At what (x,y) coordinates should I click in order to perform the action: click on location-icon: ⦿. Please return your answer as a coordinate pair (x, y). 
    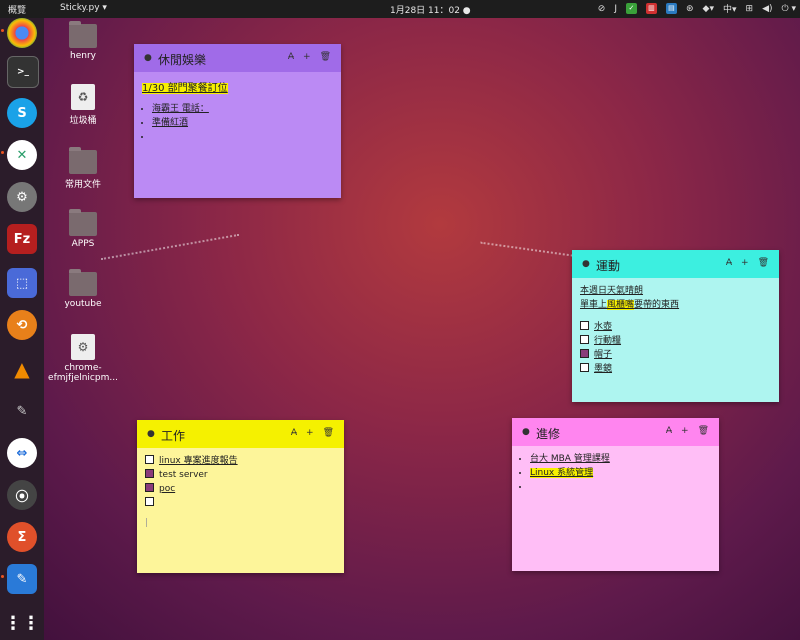
    Looking at the image, I should click on (22, 495).